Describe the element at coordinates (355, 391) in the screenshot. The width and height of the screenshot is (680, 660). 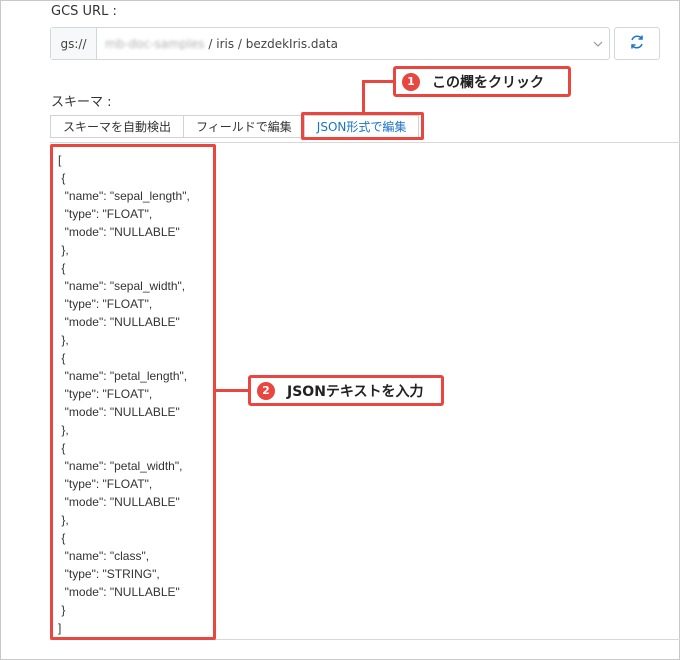
I see `step-2-text: JSONテキストを入力` at that location.